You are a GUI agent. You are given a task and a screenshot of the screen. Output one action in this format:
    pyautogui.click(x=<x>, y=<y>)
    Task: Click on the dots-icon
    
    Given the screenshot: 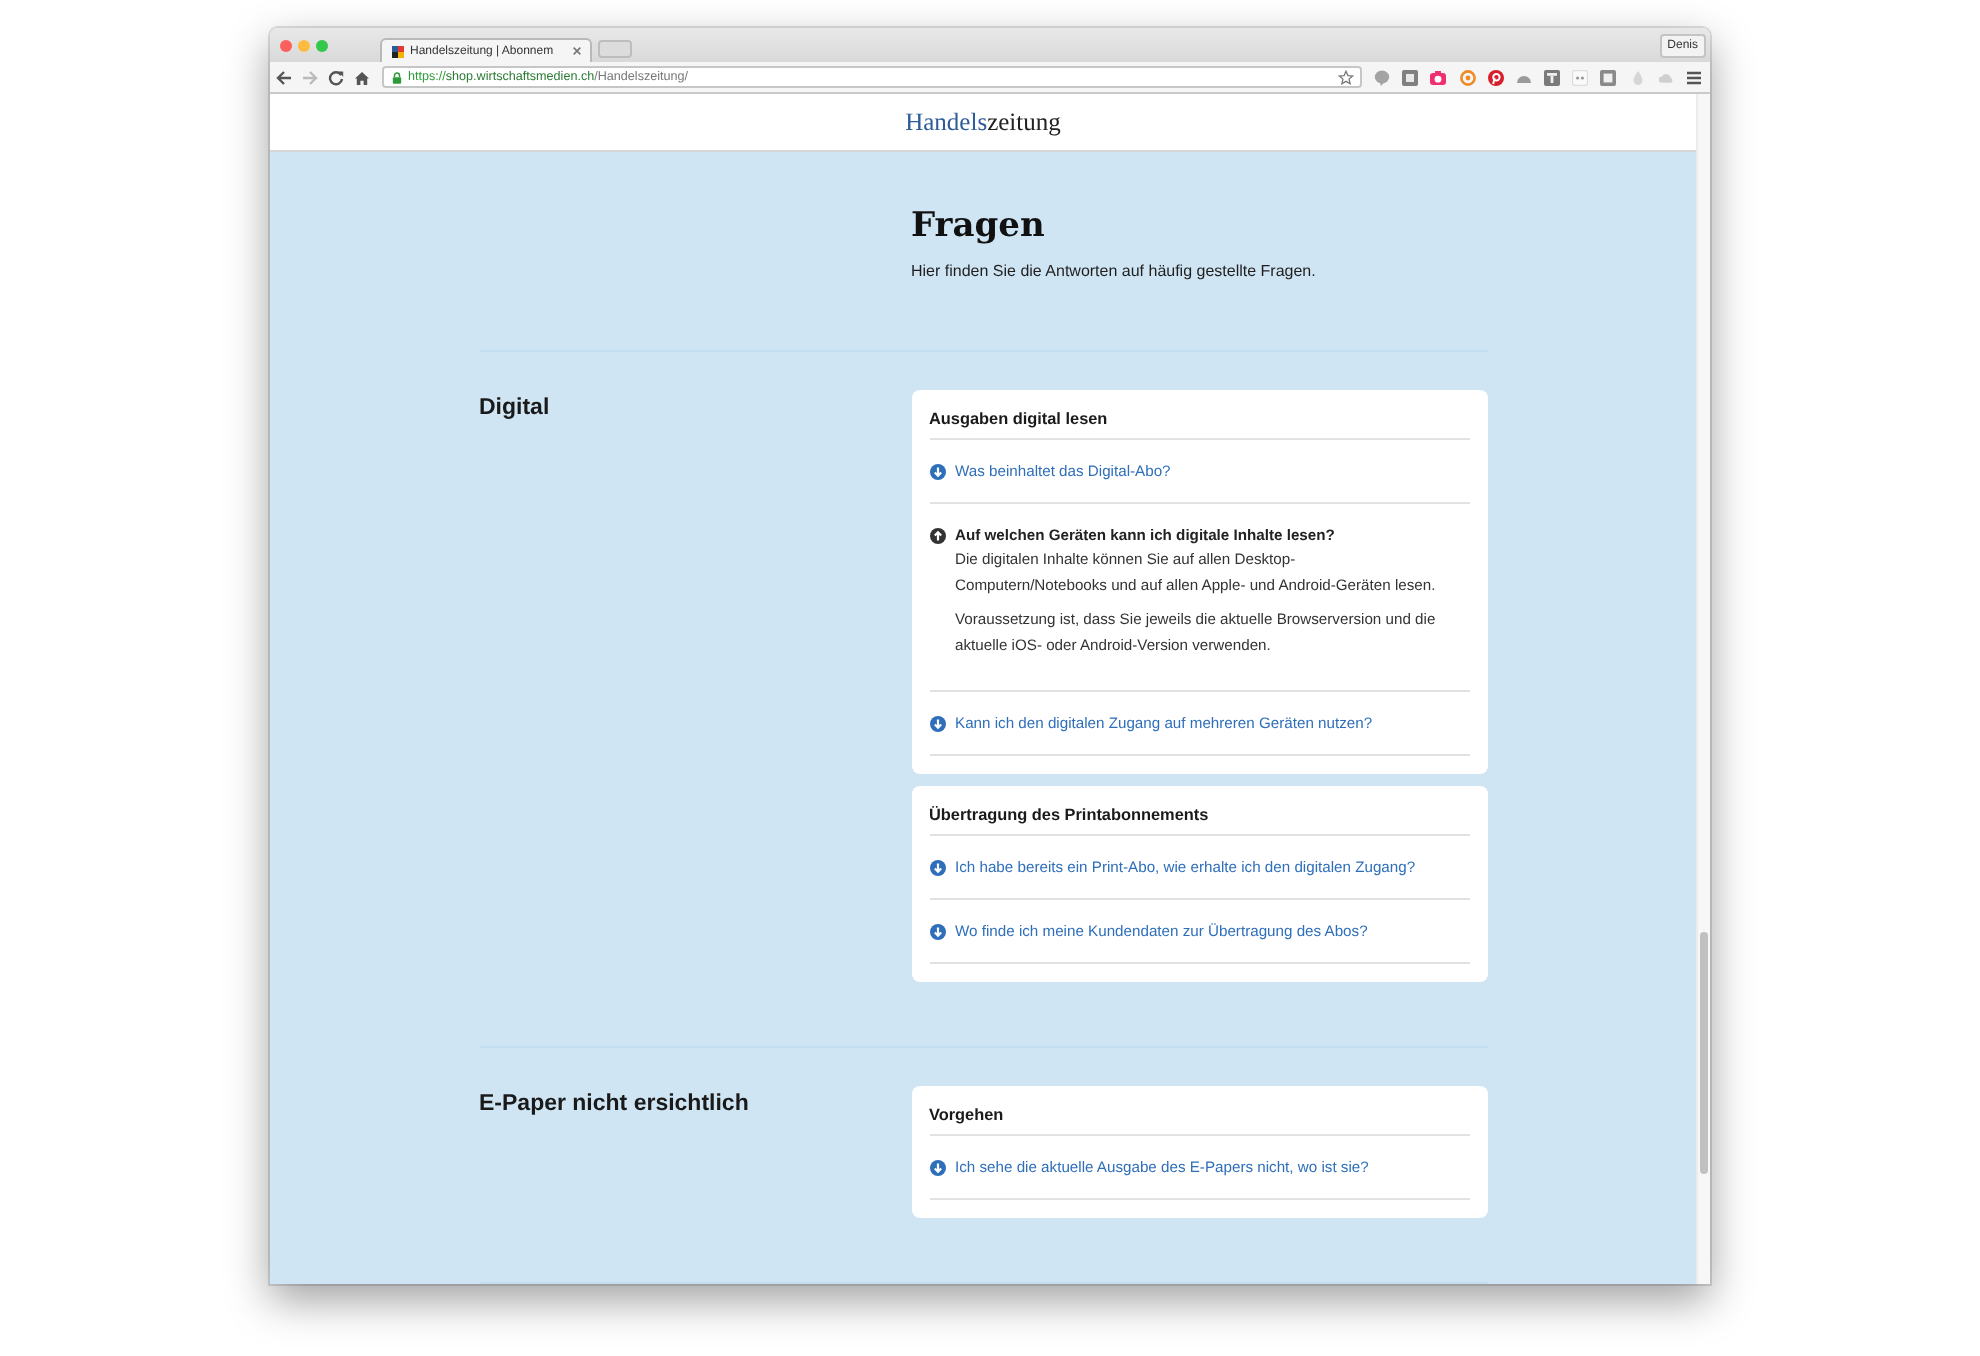 What is the action you would take?
    pyautogui.click(x=1580, y=77)
    